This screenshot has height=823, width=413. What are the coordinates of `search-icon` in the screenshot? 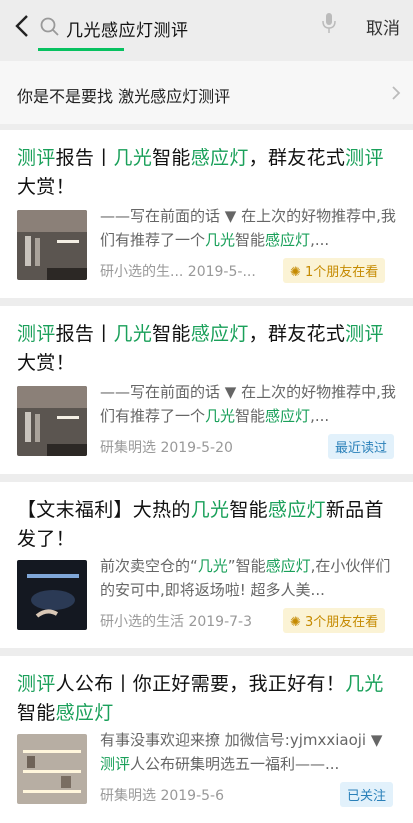 It's located at (49, 26).